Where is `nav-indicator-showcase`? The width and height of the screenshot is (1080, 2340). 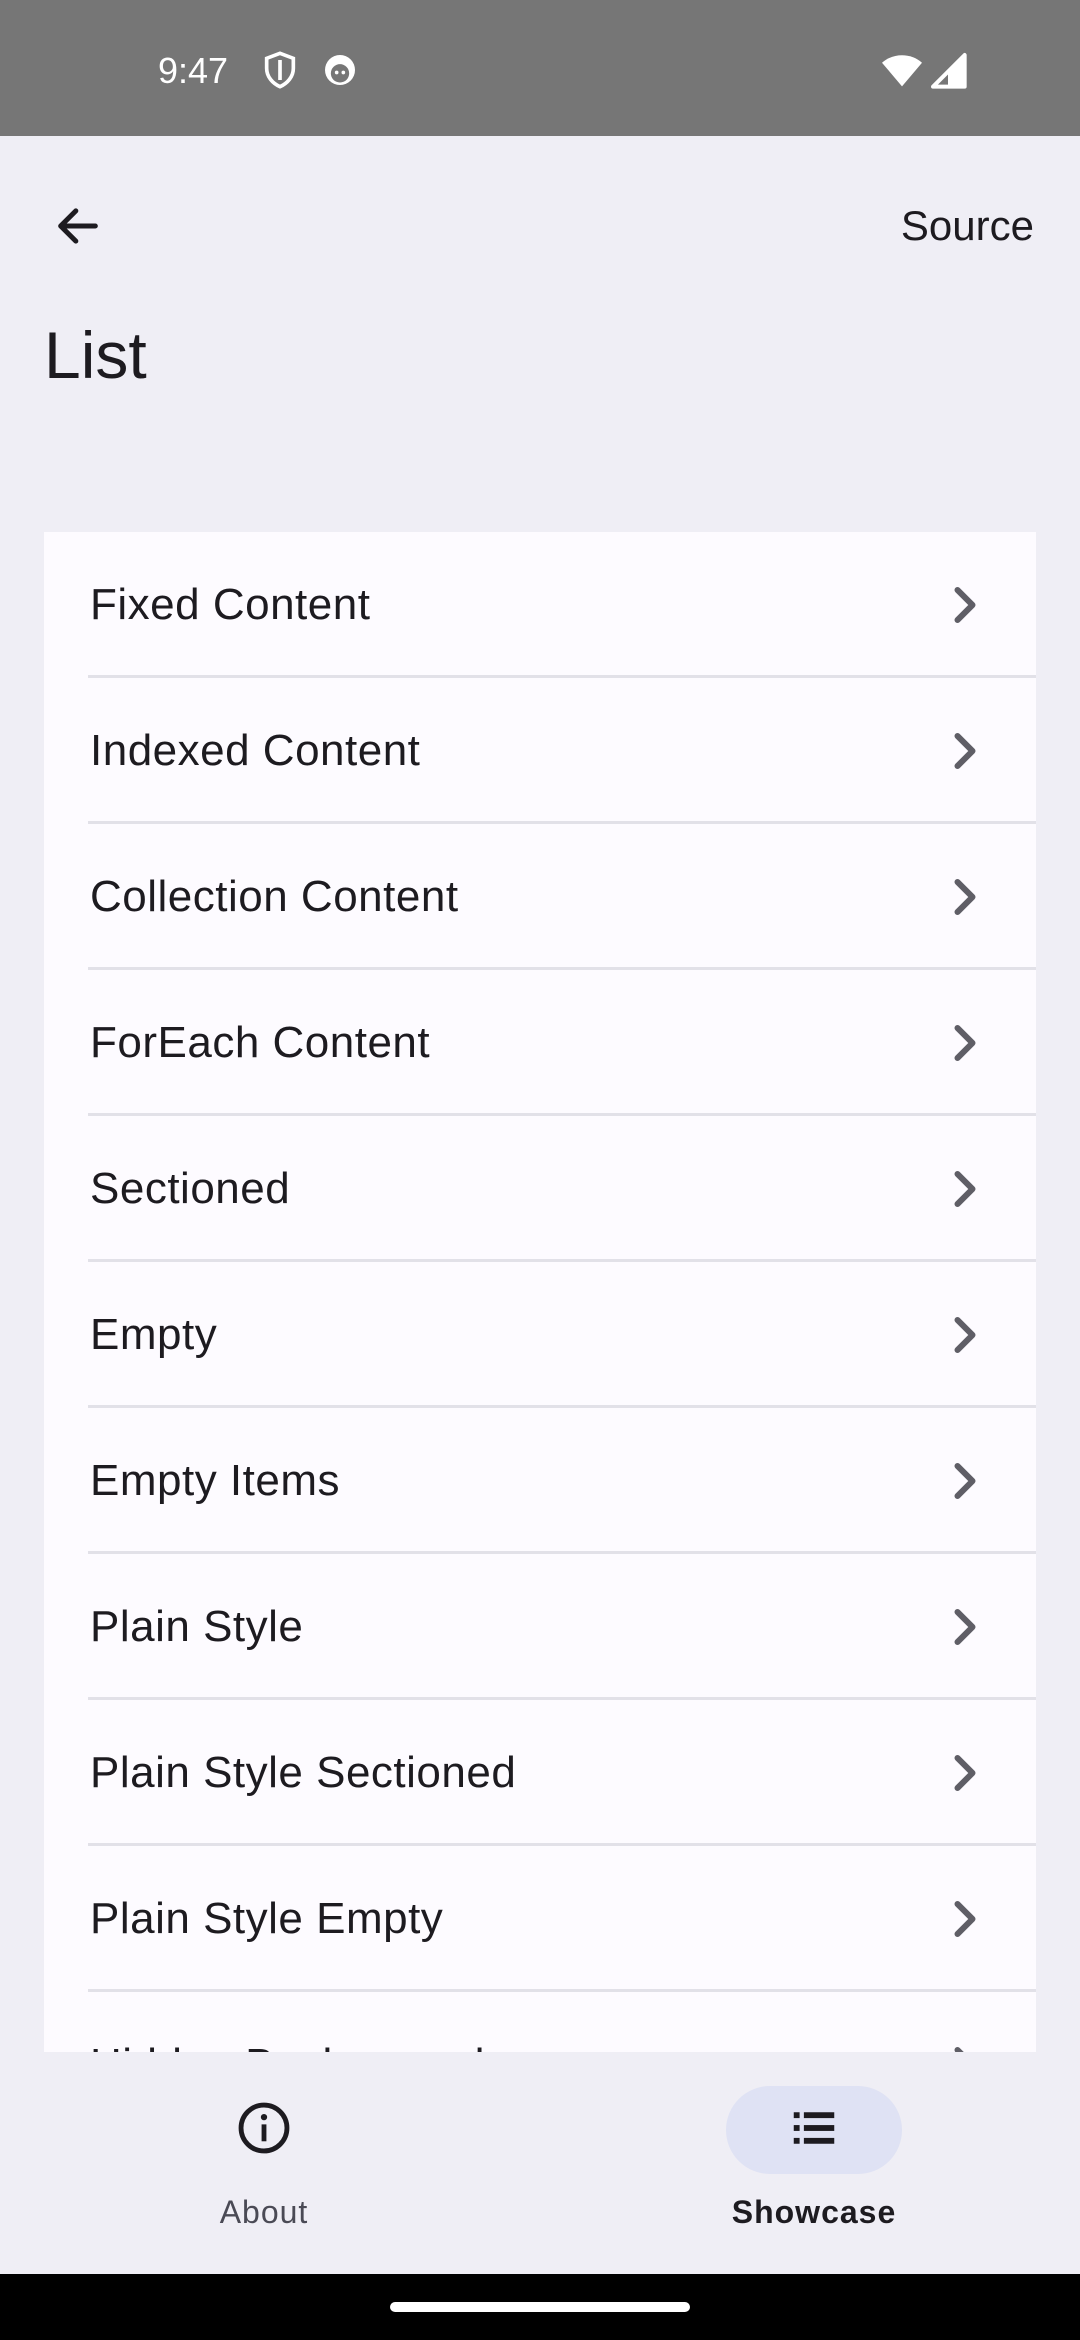
nav-indicator-showcase is located at coordinates (814, 2130).